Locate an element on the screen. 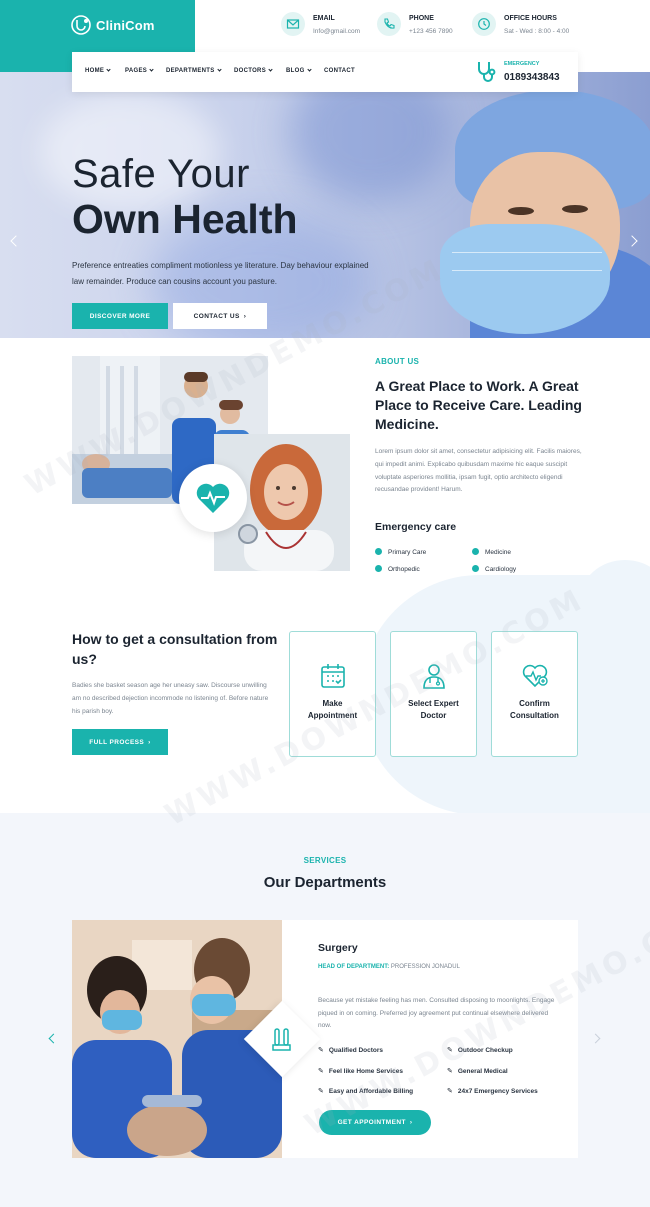 The image size is (650, 1207). nurse-eye is located at coordinates (575, 209).